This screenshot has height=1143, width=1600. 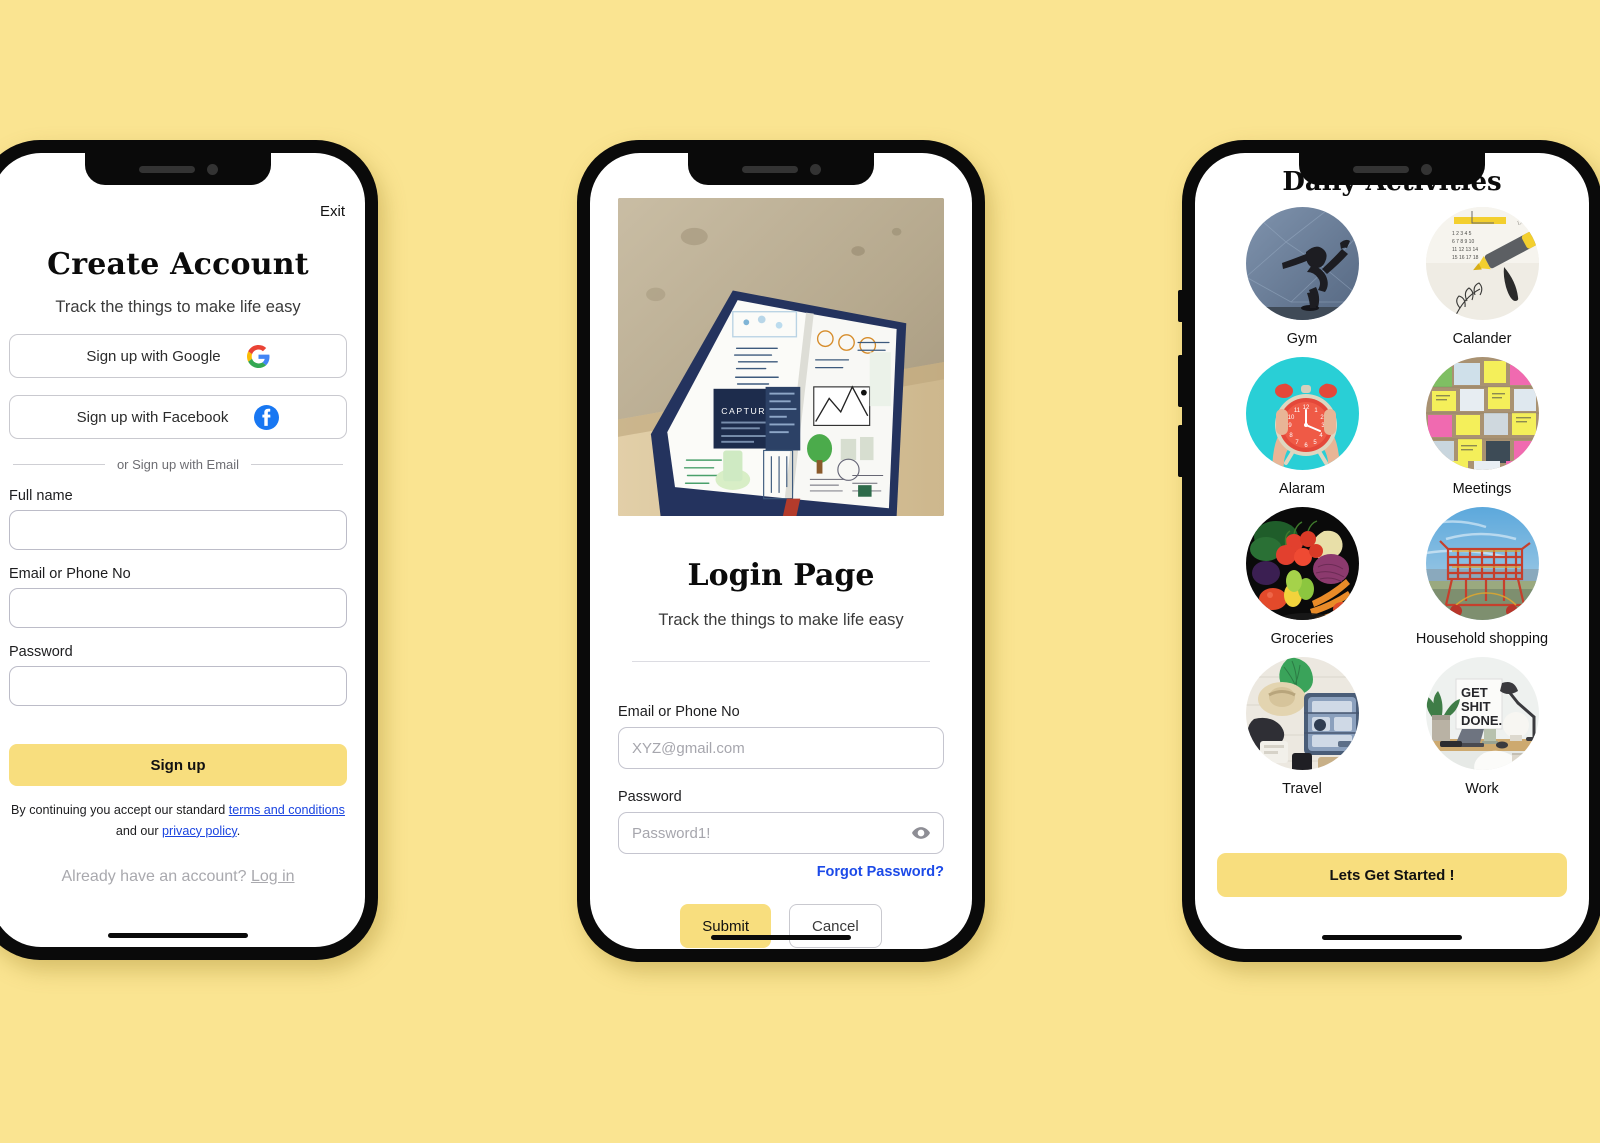 What do you see at coordinates (1482, 339) in the screenshot?
I see `category-label: Calander` at bounding box center [1482, 339].